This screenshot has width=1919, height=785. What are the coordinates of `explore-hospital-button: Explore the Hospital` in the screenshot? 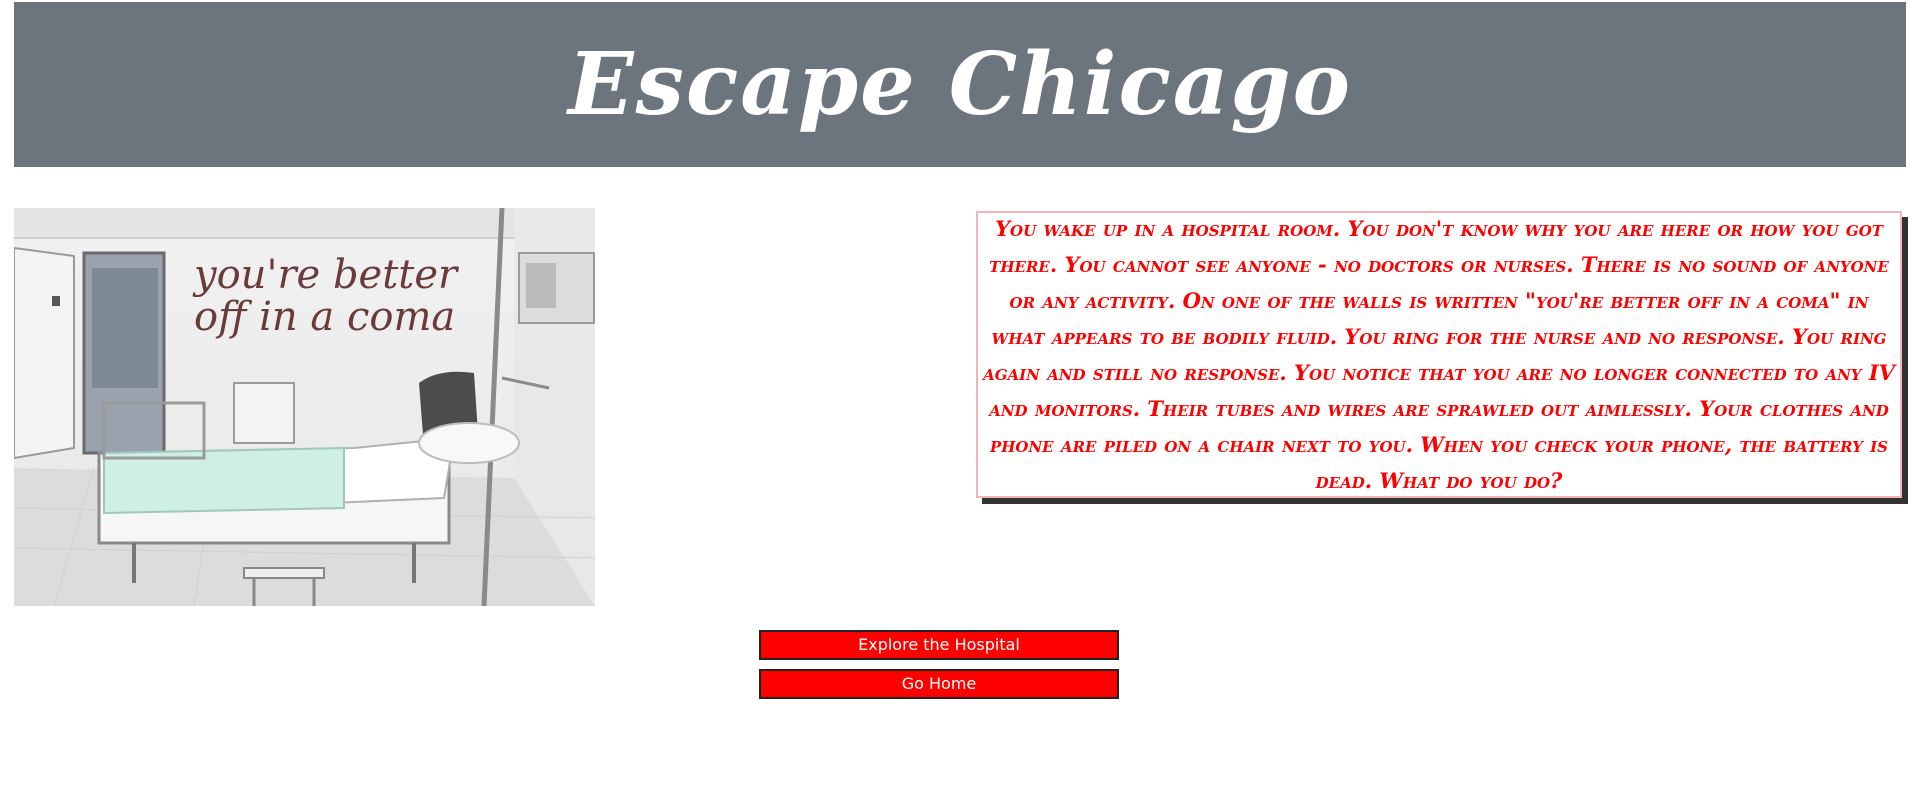 It's located at (939, 645).